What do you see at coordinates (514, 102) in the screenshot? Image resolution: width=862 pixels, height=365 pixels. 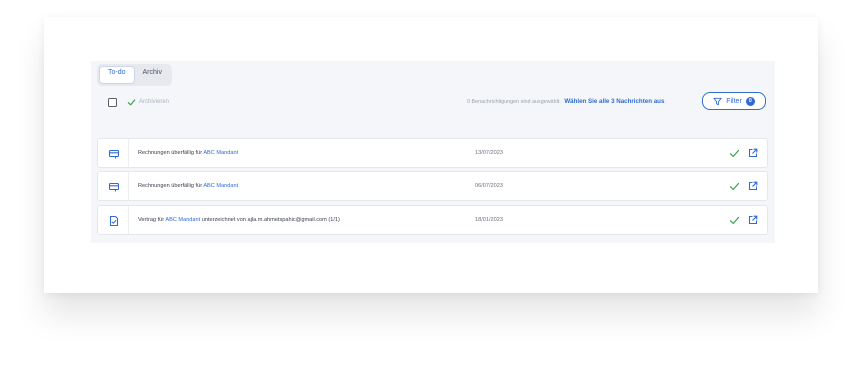 I see `selection-count-text: 0 Benachrichtigungen sind ausgewählt.` at bounding box center [514, 102].